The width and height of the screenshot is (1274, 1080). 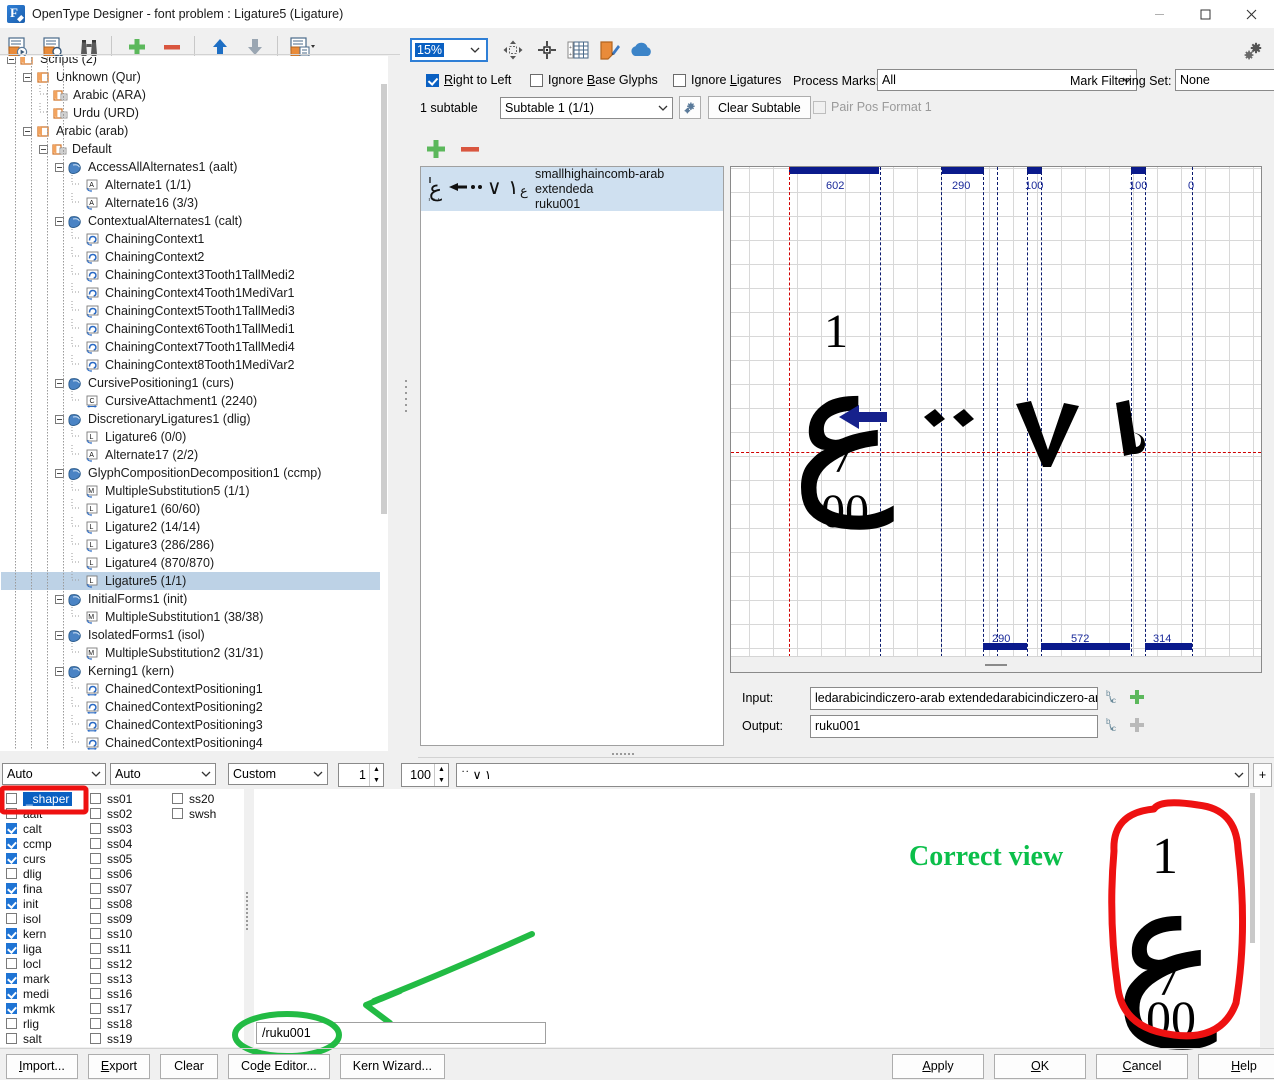 What do you see at coordinates (39, 813) in the screenshot?
I see `feature-checkbox-row: aalt` at bounding box center [39, 813].